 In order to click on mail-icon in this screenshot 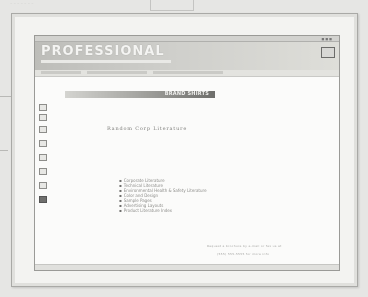, I will do `click(43, 157)`.